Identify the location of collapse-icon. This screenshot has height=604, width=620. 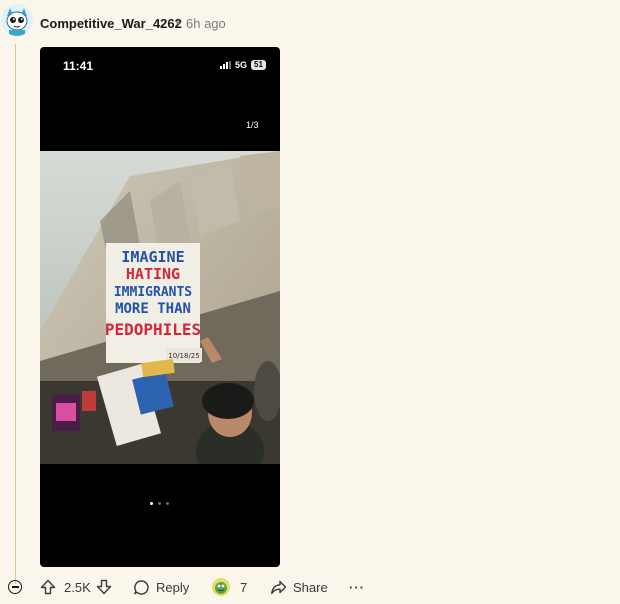
(15, 587).